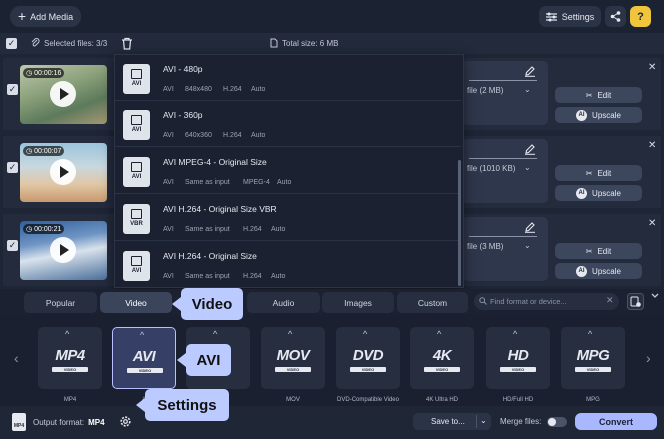  What do you see at coordinates (505, 171) in the screenshot?
I see `output-settings-panel: file (1010 KB) ⌄` at bounding box center [505, 171].